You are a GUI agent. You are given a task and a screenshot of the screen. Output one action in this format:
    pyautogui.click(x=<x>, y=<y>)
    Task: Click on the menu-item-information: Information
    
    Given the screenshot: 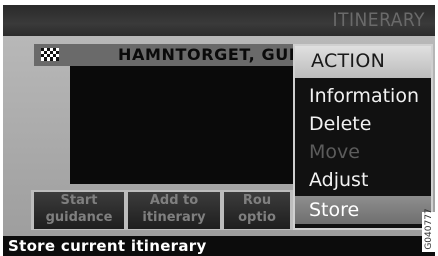 What is the action you would take?
    pyautogui.click(x=363, y=96)
    